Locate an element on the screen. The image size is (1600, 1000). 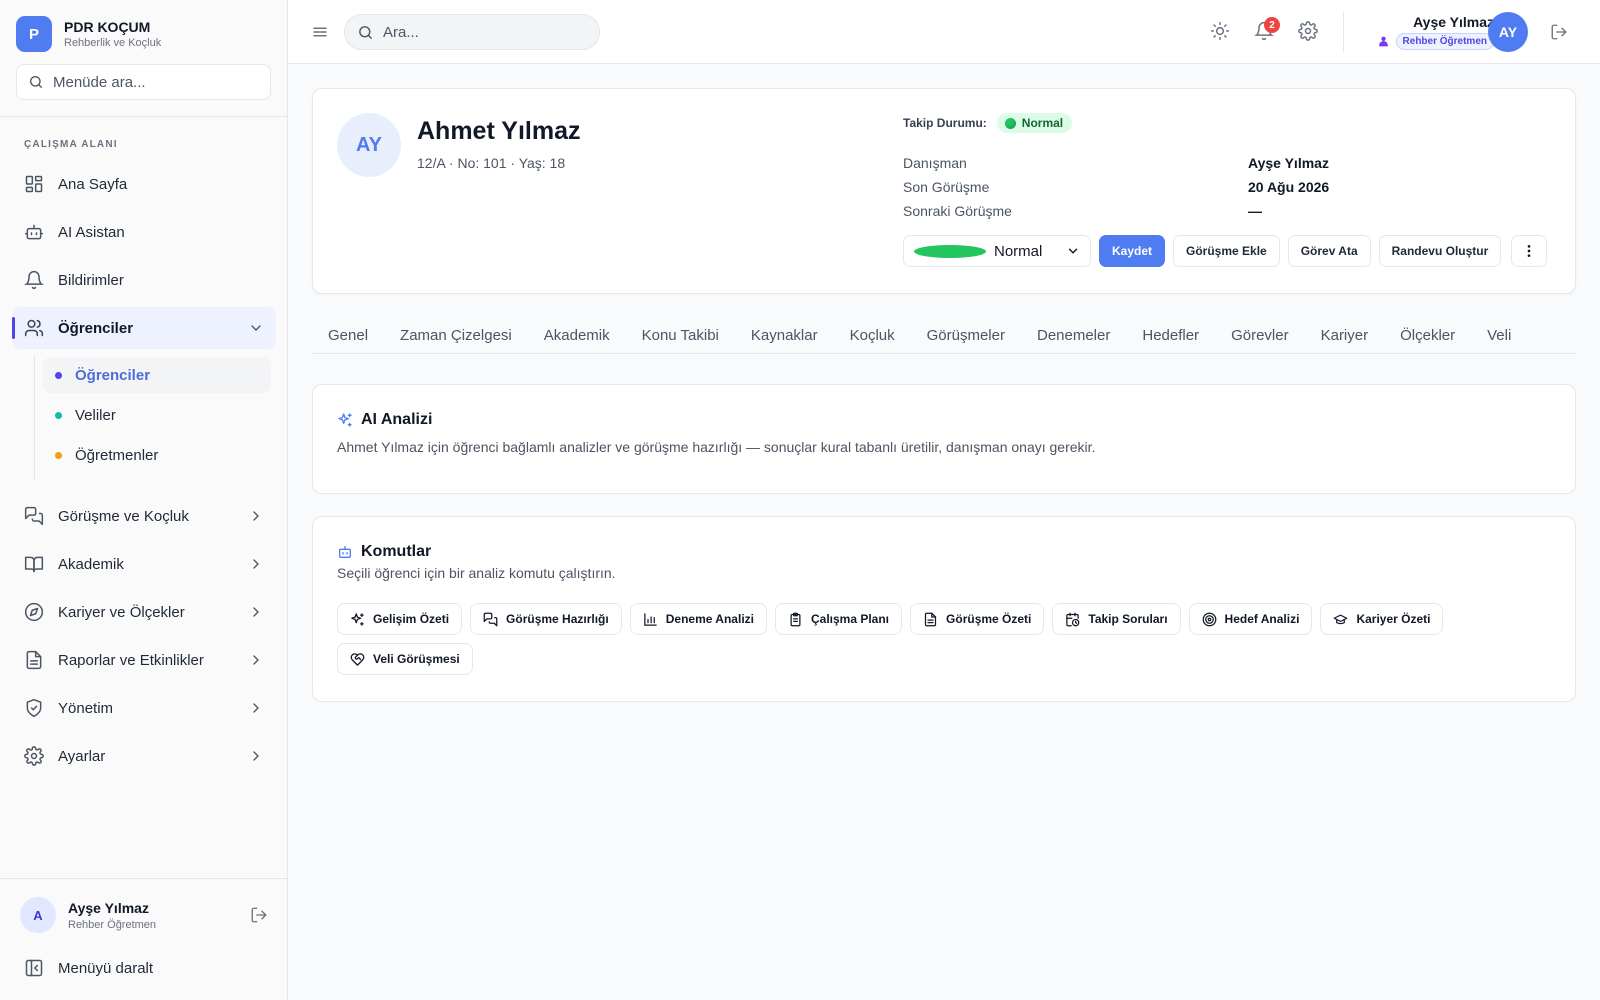
add-meeting-button: Görüşme Ekle is located at coordinates (1226, 251).